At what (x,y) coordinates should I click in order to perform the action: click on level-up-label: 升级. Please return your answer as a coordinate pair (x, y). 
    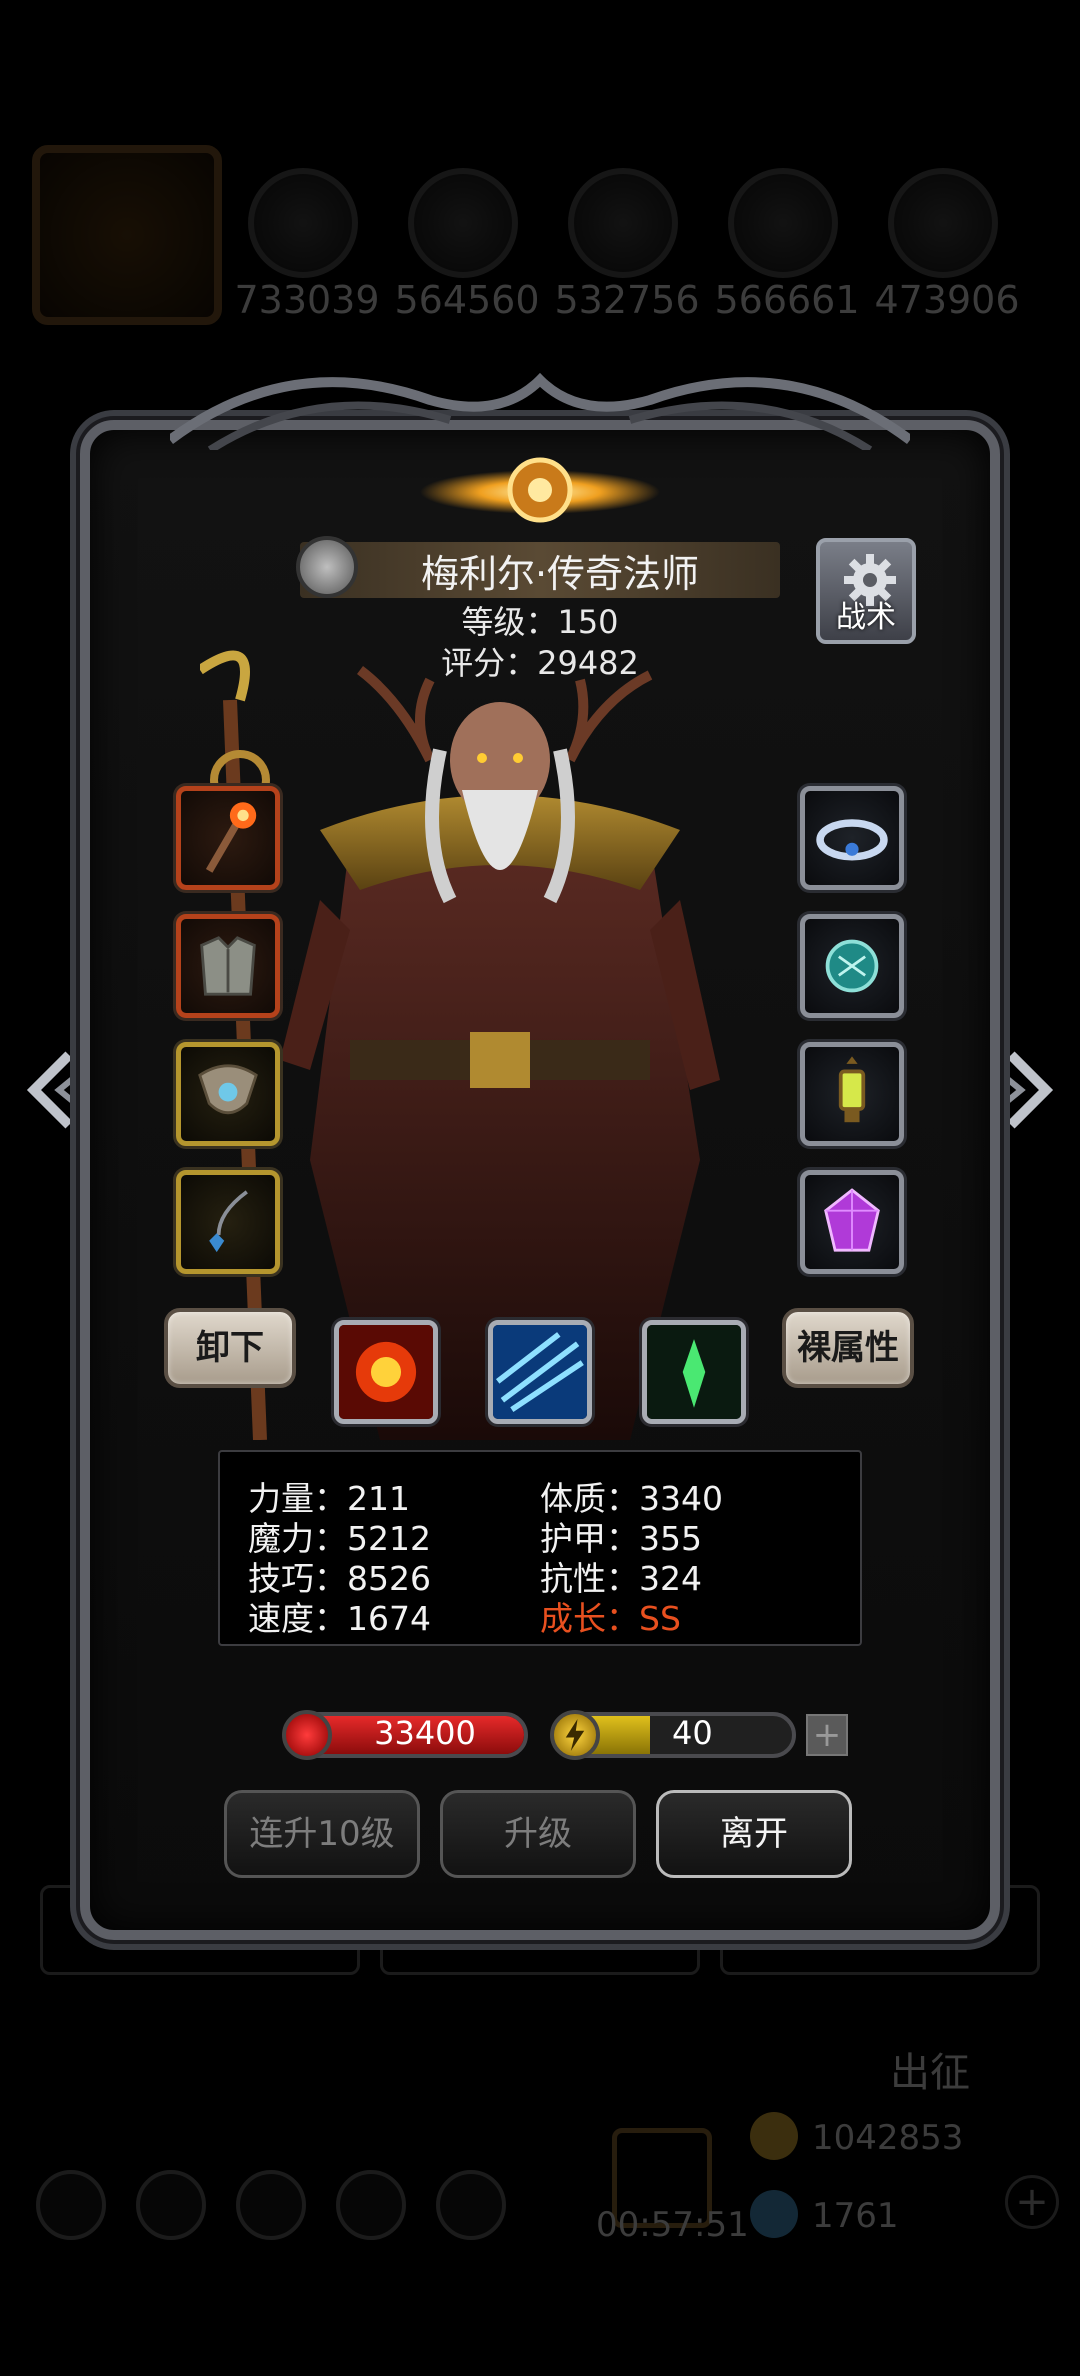
    Looking at the image, I should click on (538, 1834).